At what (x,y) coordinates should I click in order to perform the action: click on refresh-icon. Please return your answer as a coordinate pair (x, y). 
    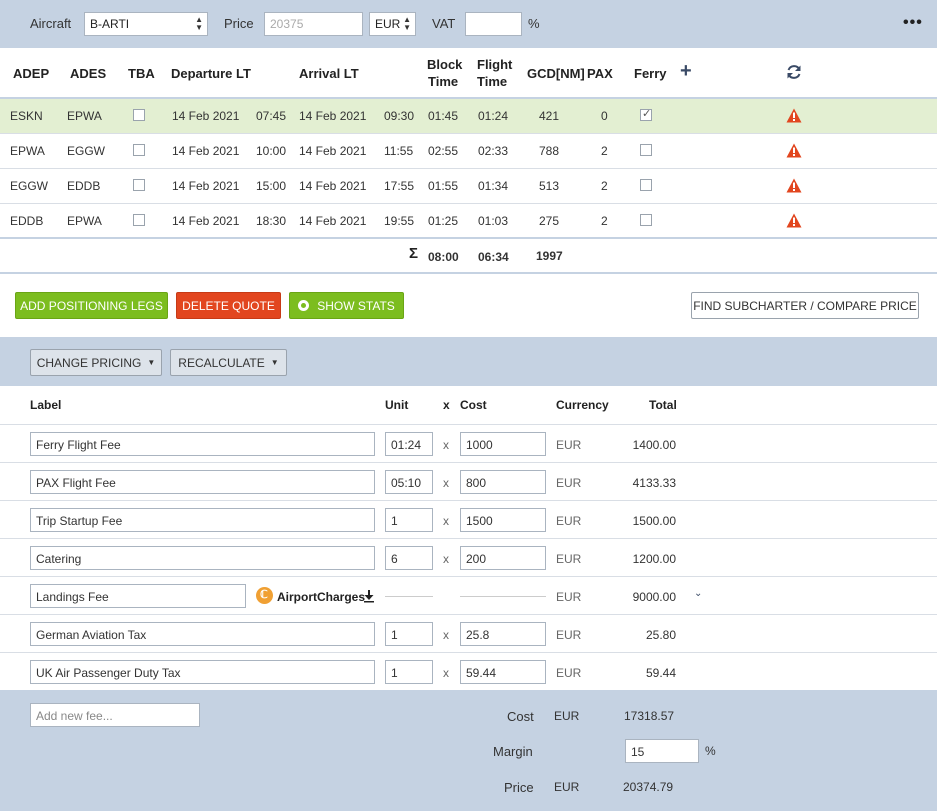
    Looking at the image, I should click on (794, 72).